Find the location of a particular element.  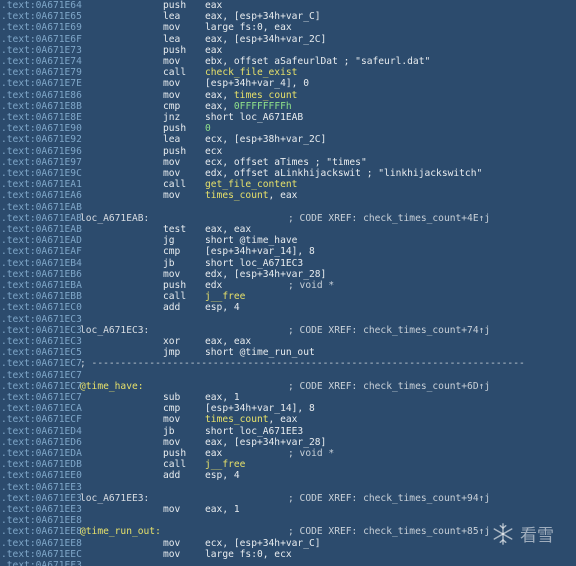

operands: short loc_A671EE3 is located at coordinates (254, 431).